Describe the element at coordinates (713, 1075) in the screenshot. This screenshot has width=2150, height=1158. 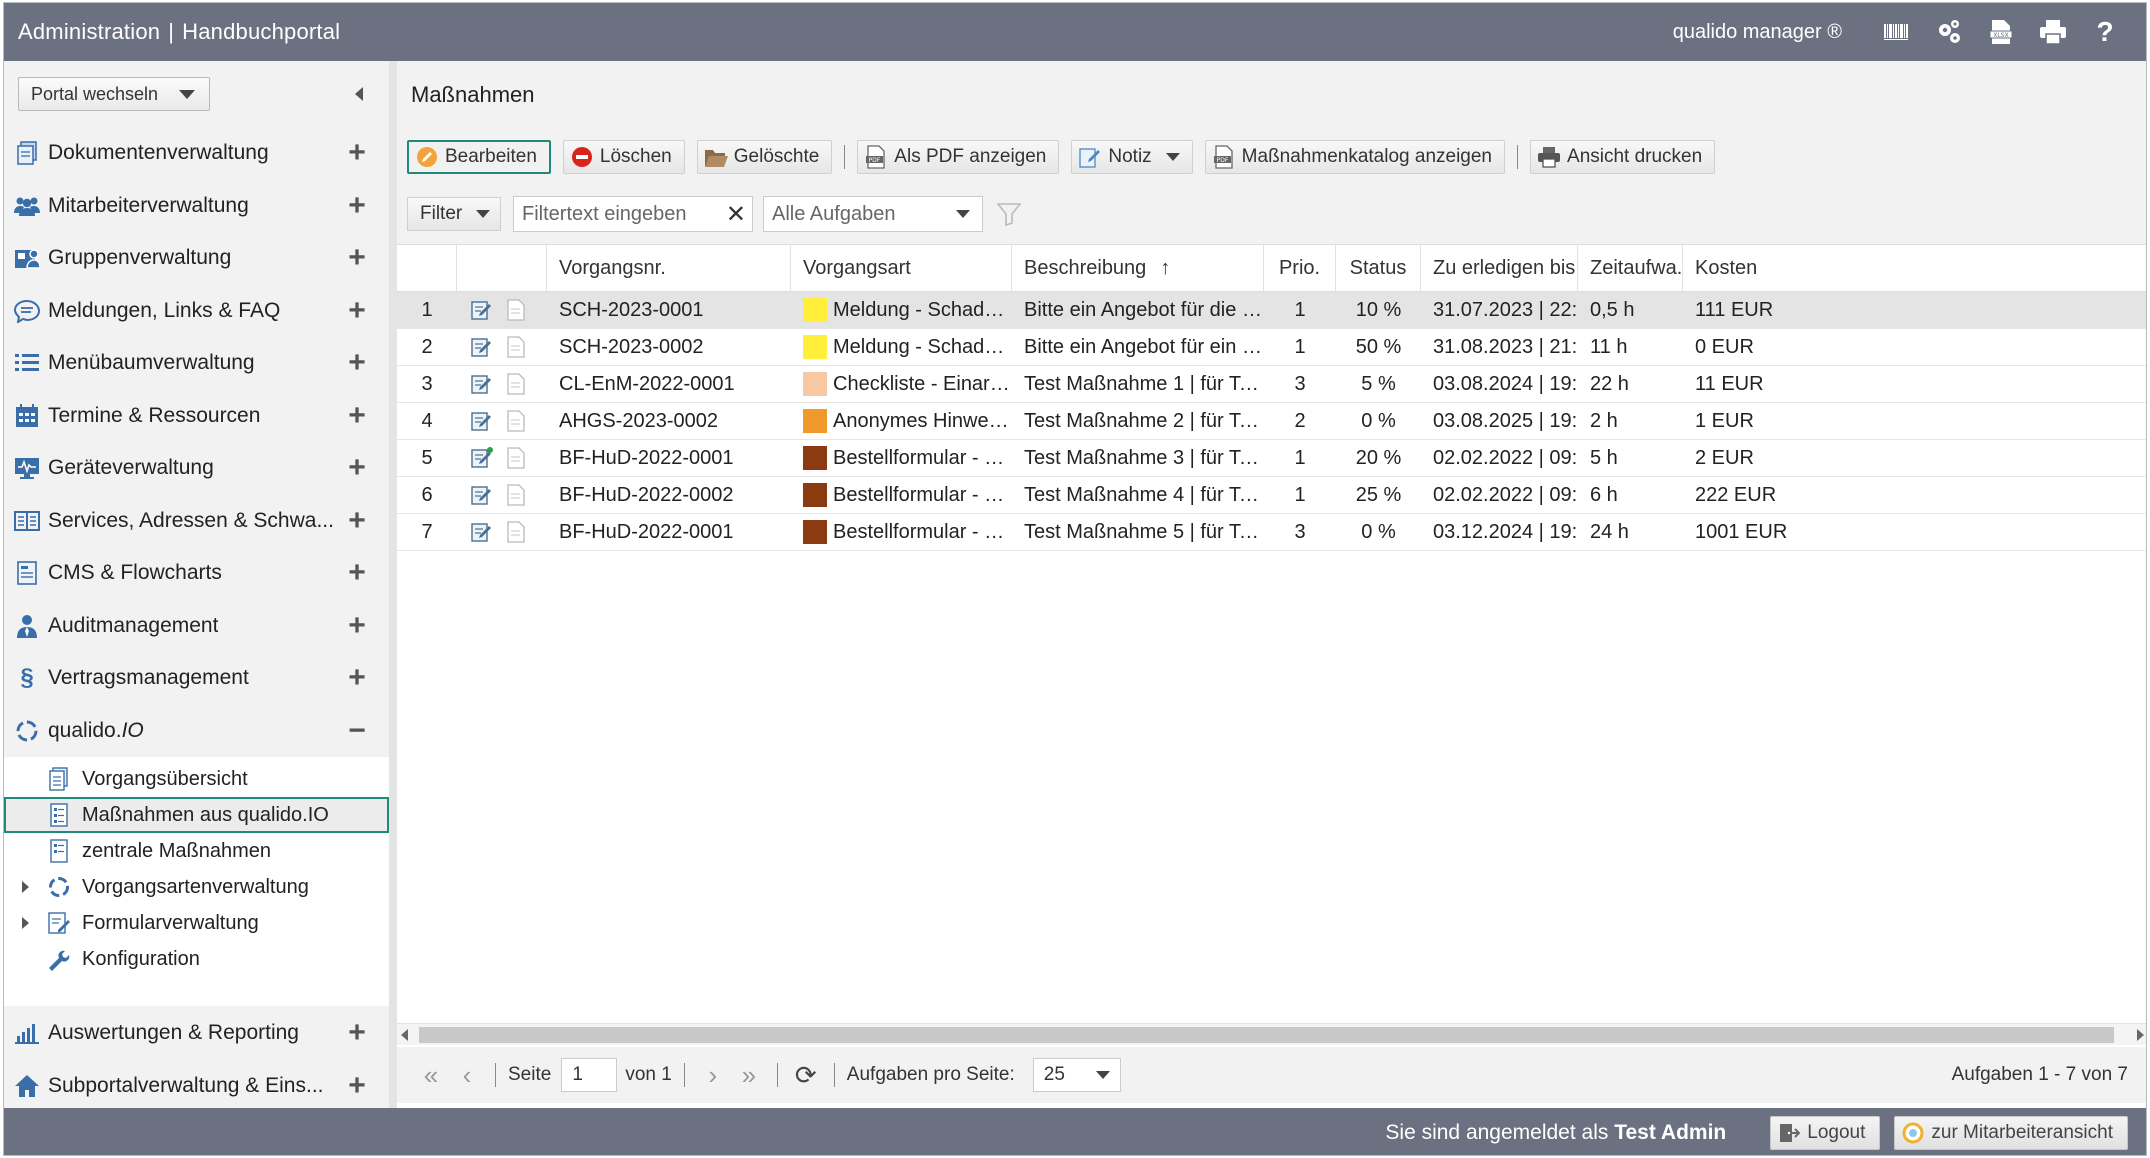
I see `next-page-icon: ›` at that location.